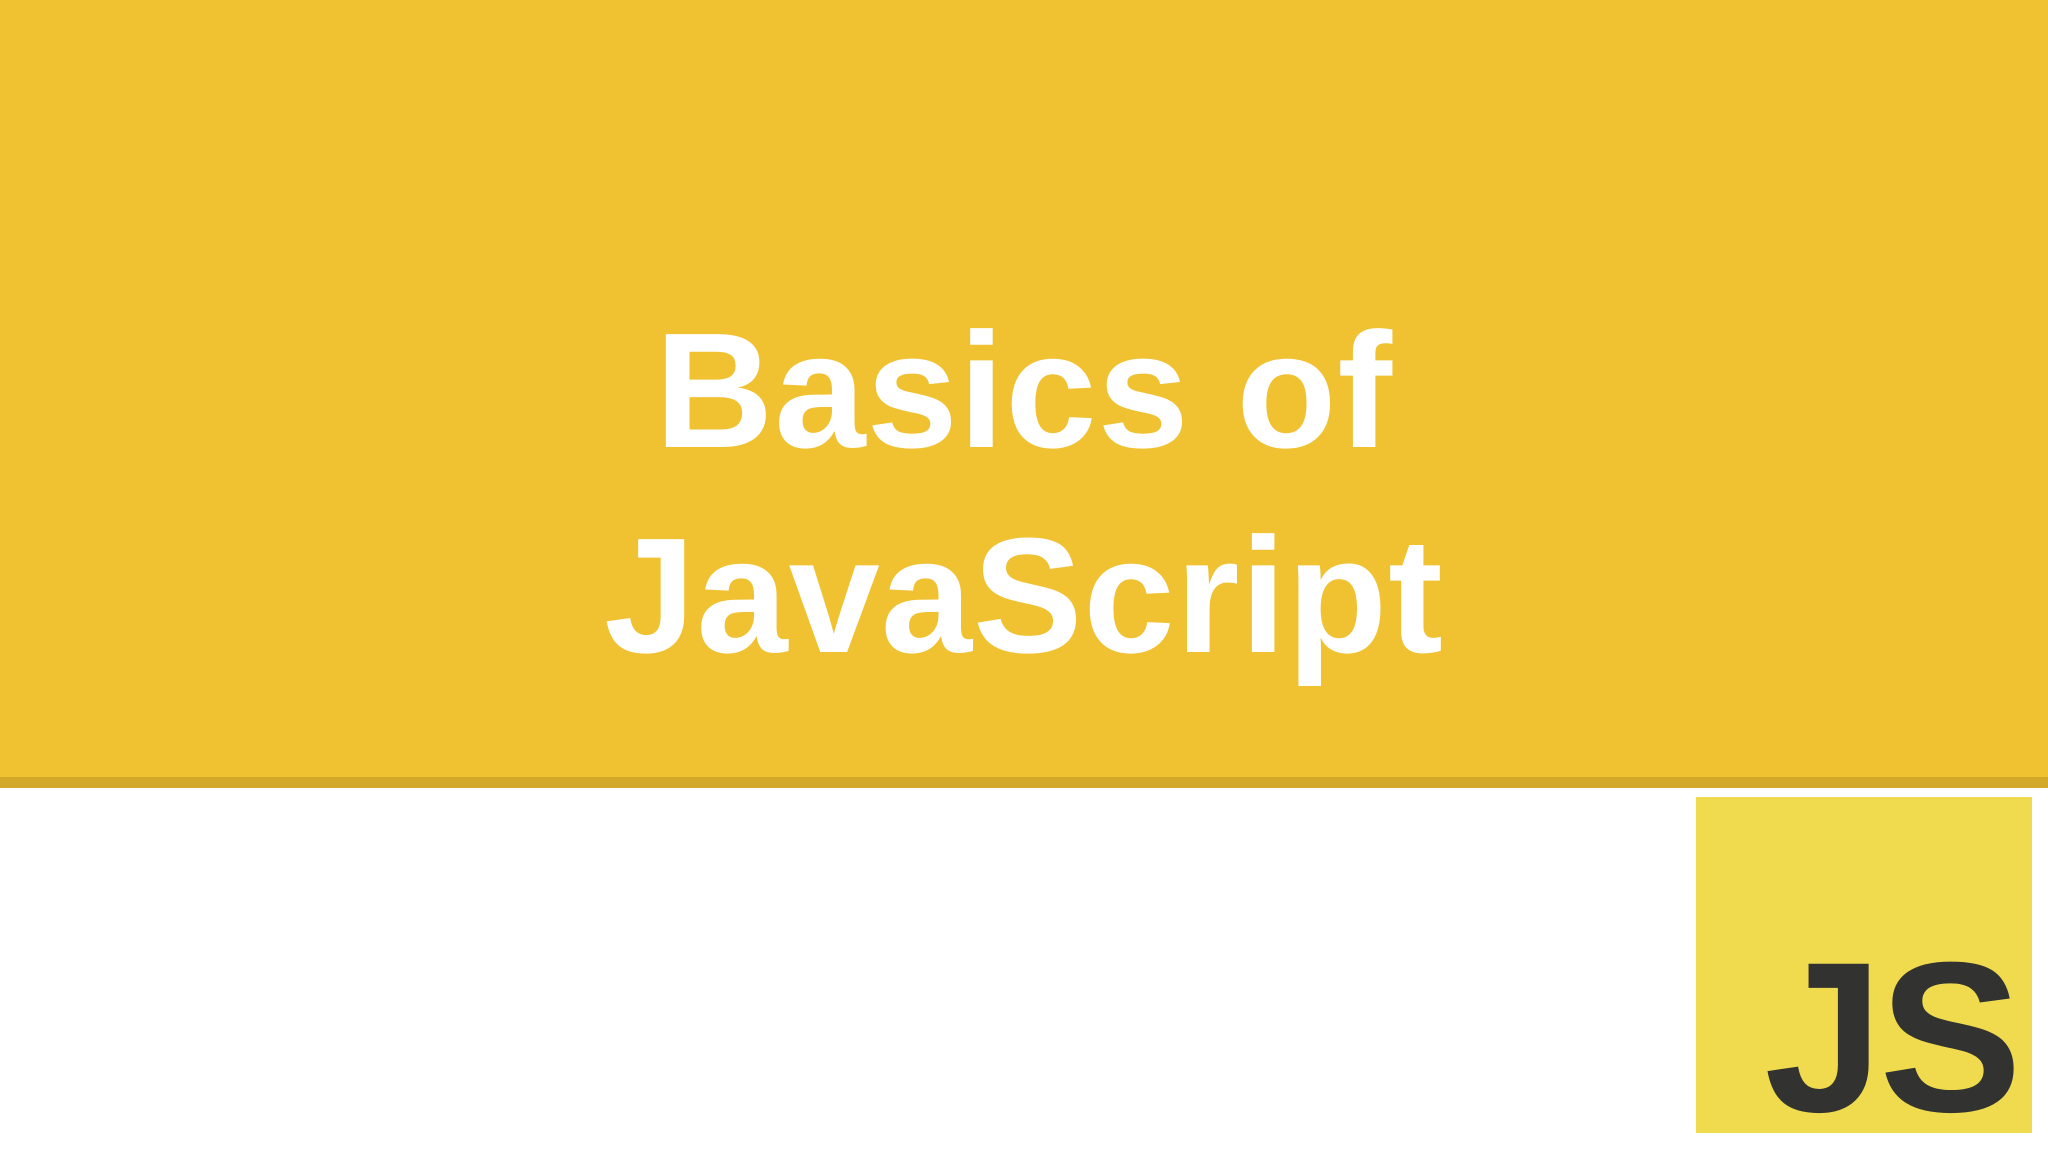 Image resolution: width=2048 pixels, height=1157 pixels. Describe the element at coordinates (1024, 595) in the screenshot. I see `slide-title-line-2: JavaScript` at that location.